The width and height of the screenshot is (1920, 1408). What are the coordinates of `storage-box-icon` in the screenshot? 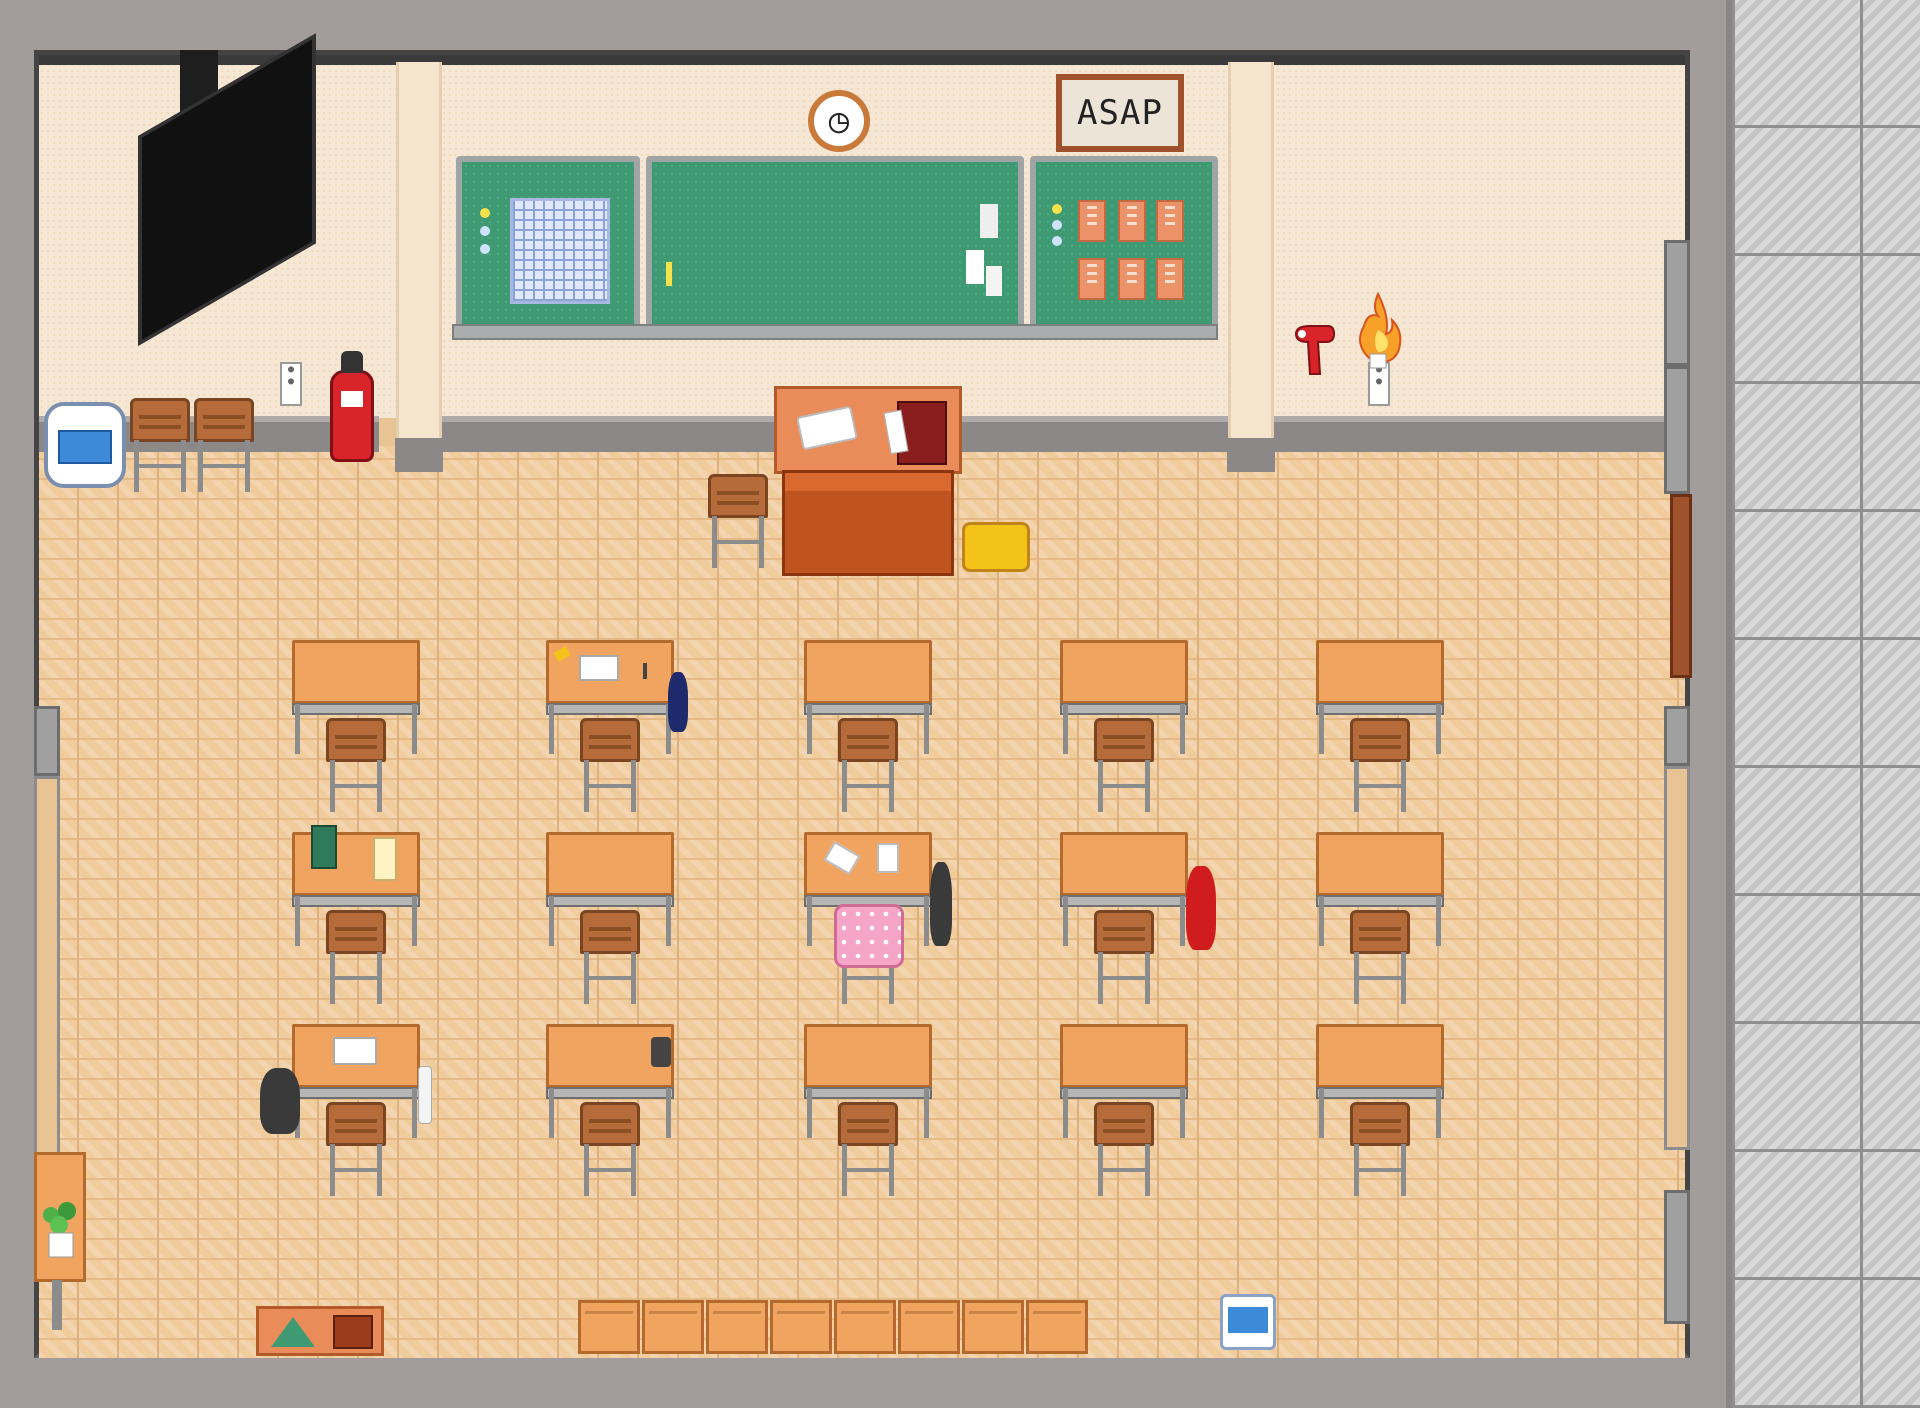 It's located at (1248, 1322).